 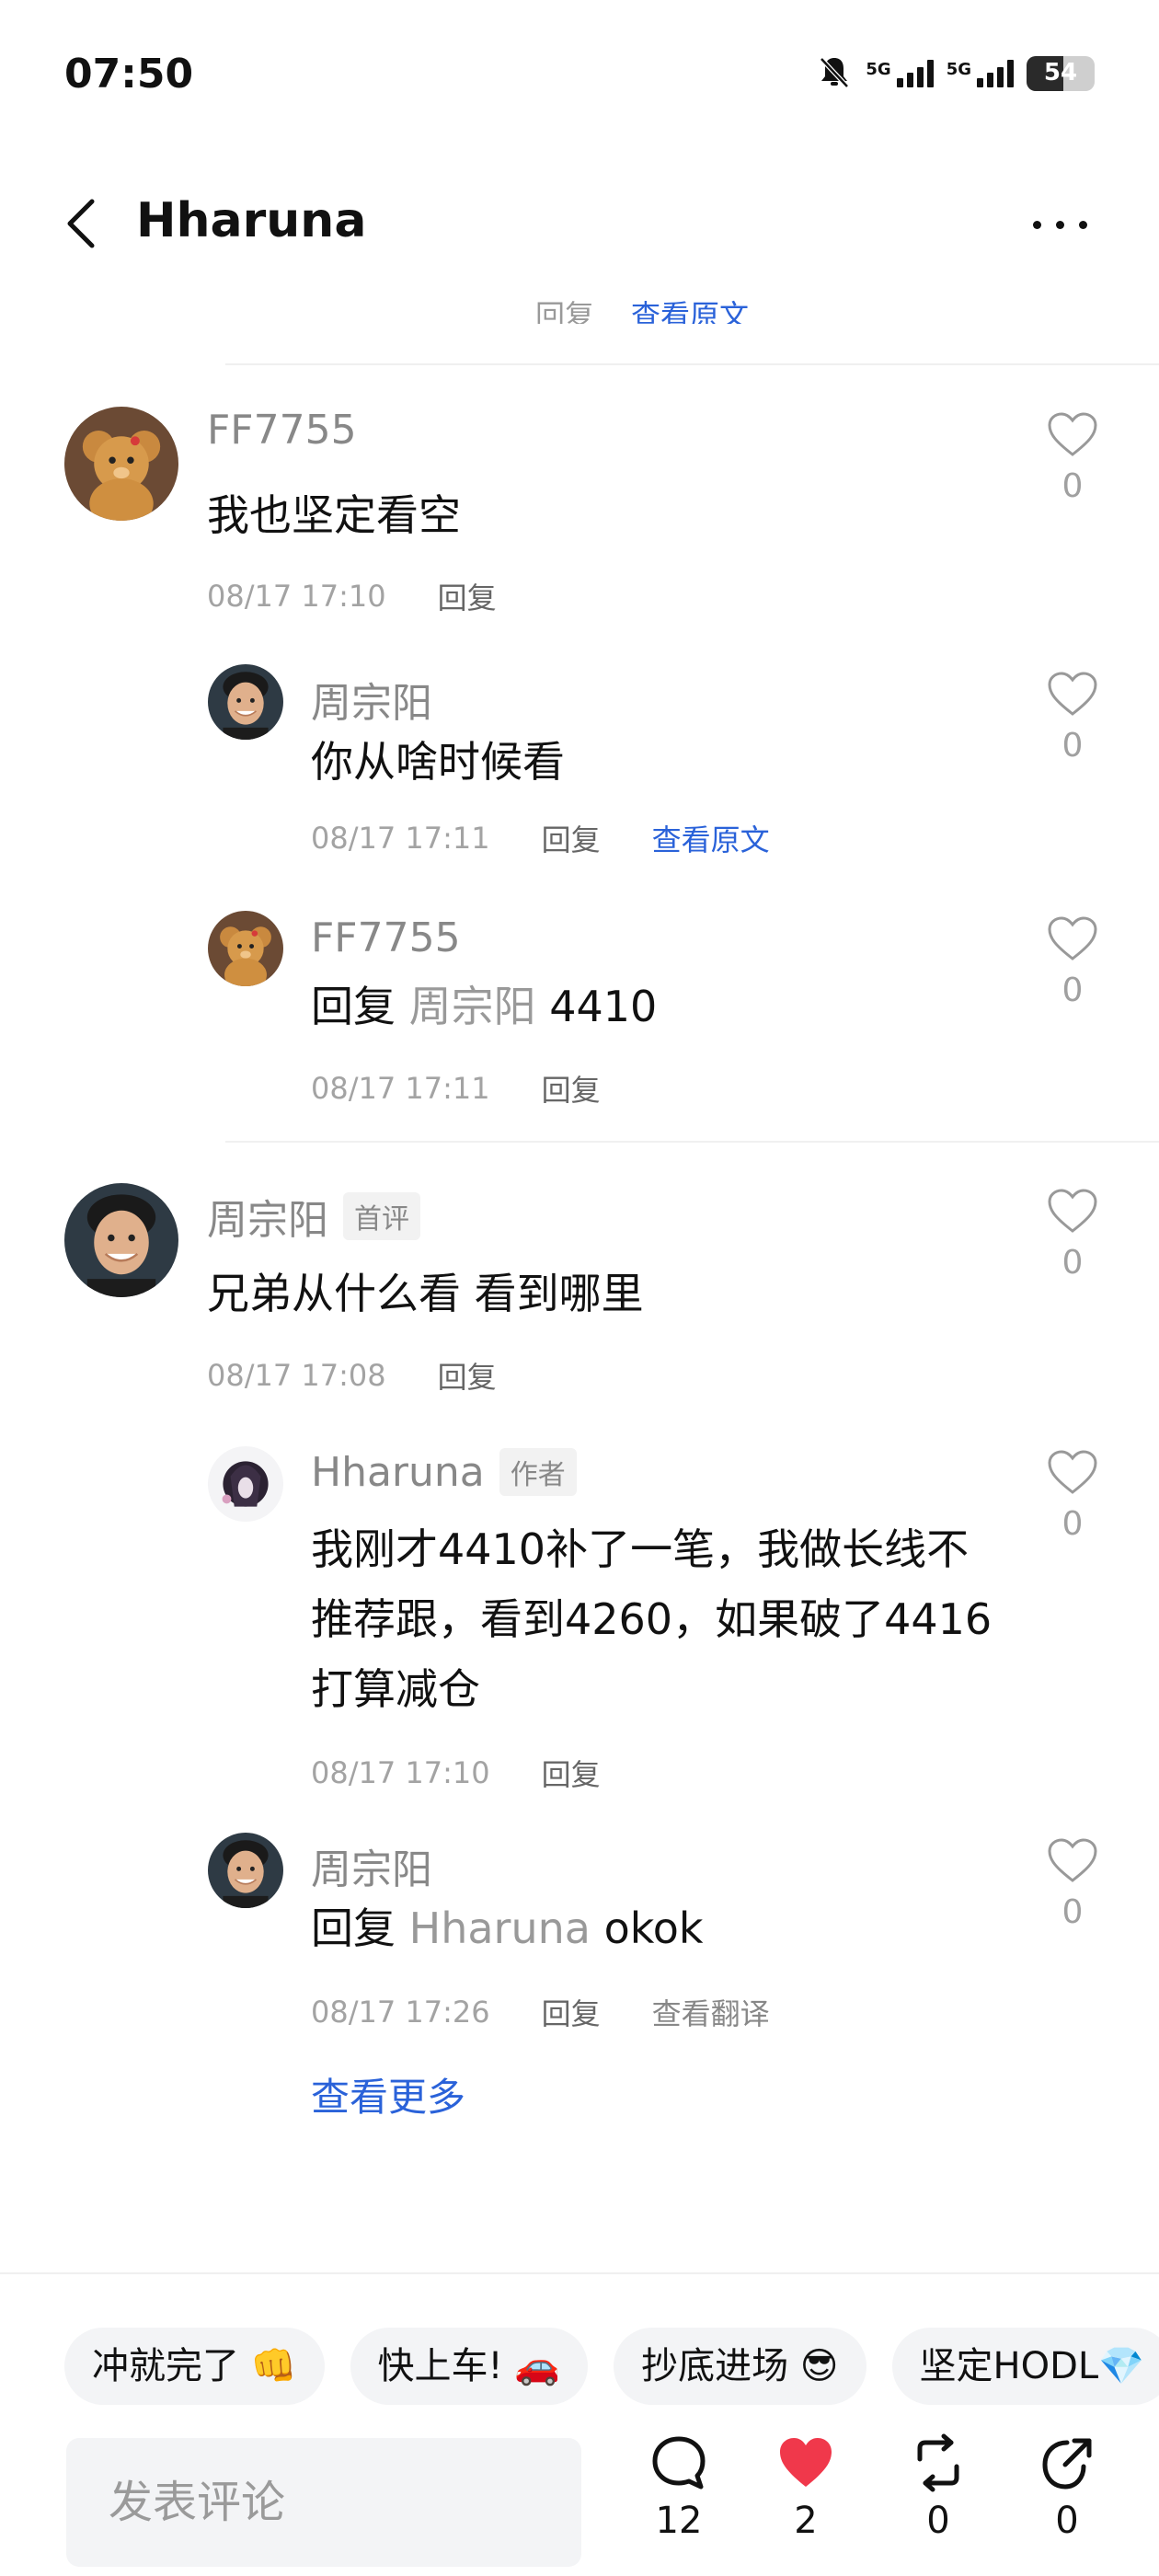 I want to click on comment-author: FF7755, so click(x=282, y=430).